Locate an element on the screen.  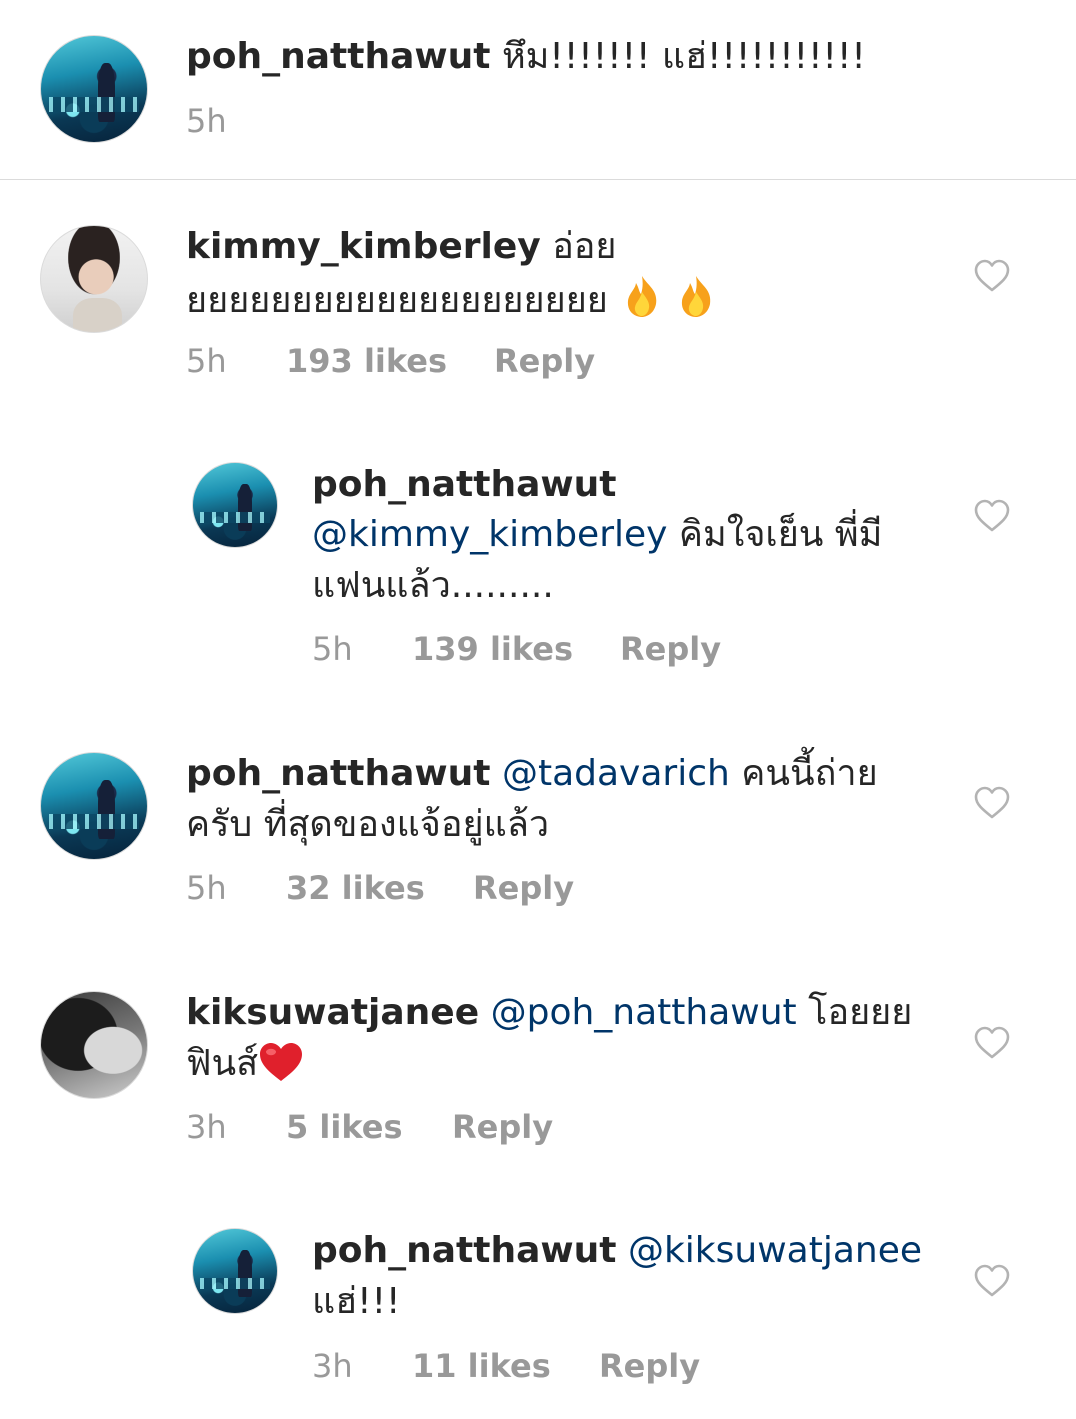
comment-text: โอยยย is located at coordinates (860, 1012).